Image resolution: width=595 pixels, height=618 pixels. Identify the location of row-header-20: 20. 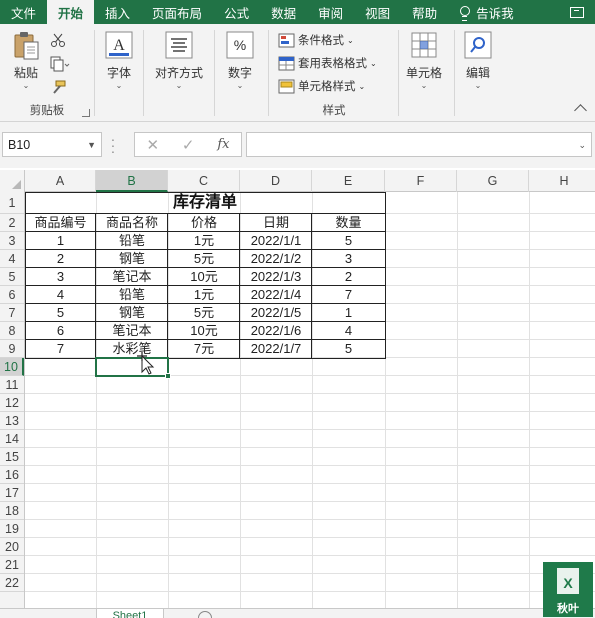
(12, 547).